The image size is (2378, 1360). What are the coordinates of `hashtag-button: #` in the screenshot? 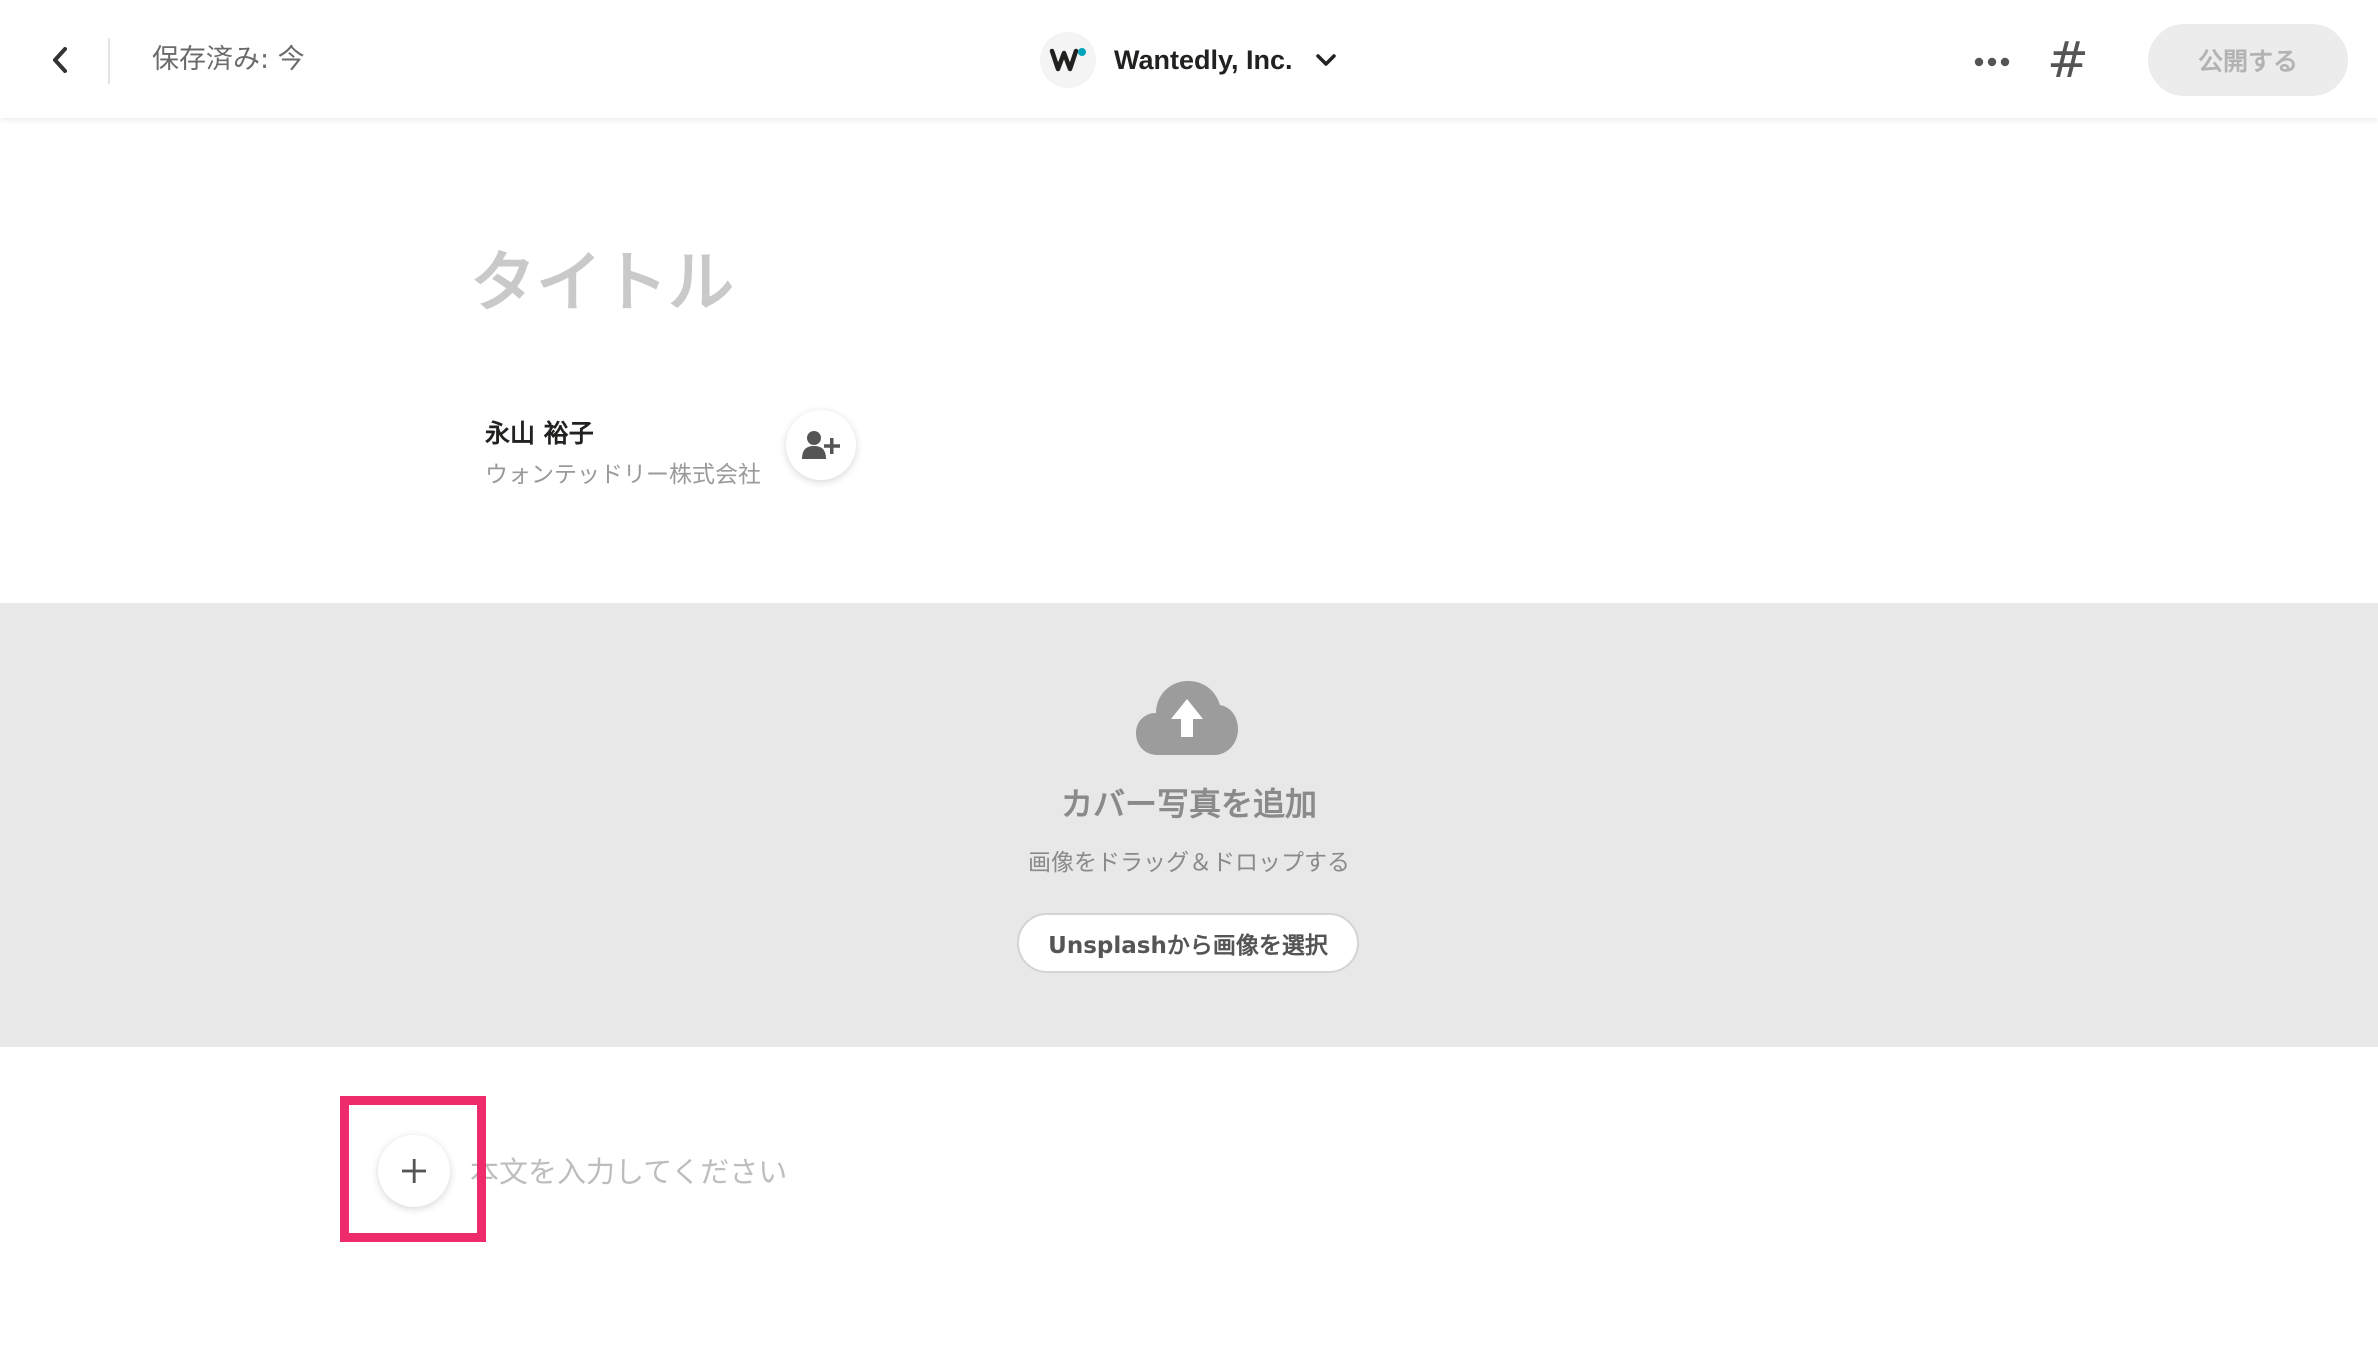 It's located at (2068, 60).